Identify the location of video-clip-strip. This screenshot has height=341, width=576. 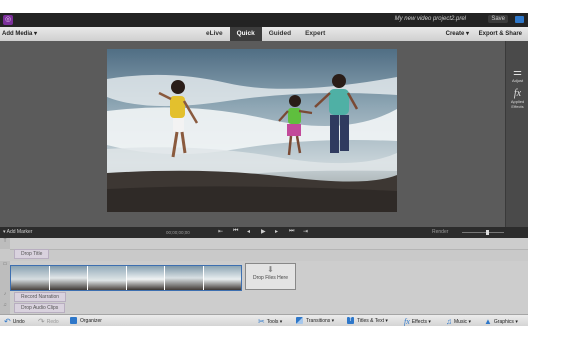
(126, 278).